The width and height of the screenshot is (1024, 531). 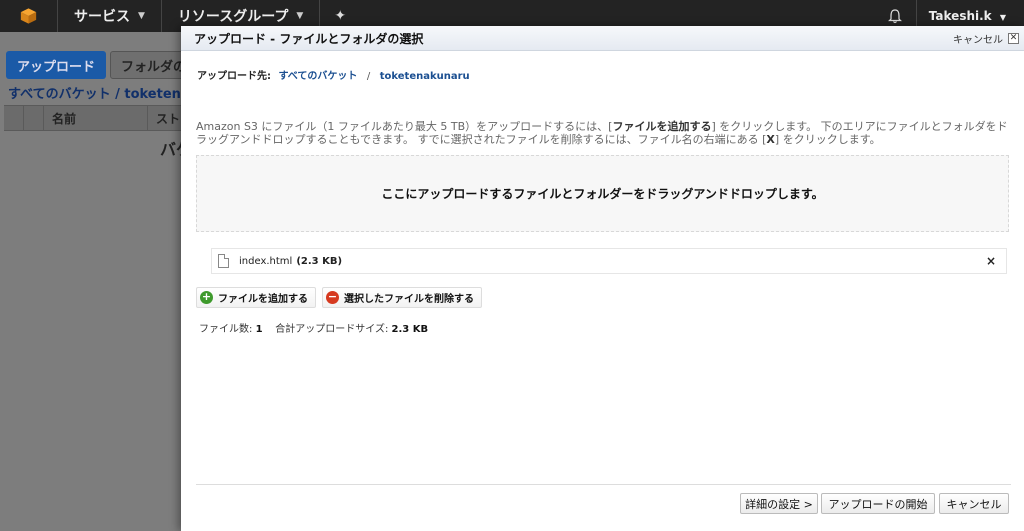 I want to click on dest-all-buckets-link: すべてのバケット, so click(x=317, y=76).